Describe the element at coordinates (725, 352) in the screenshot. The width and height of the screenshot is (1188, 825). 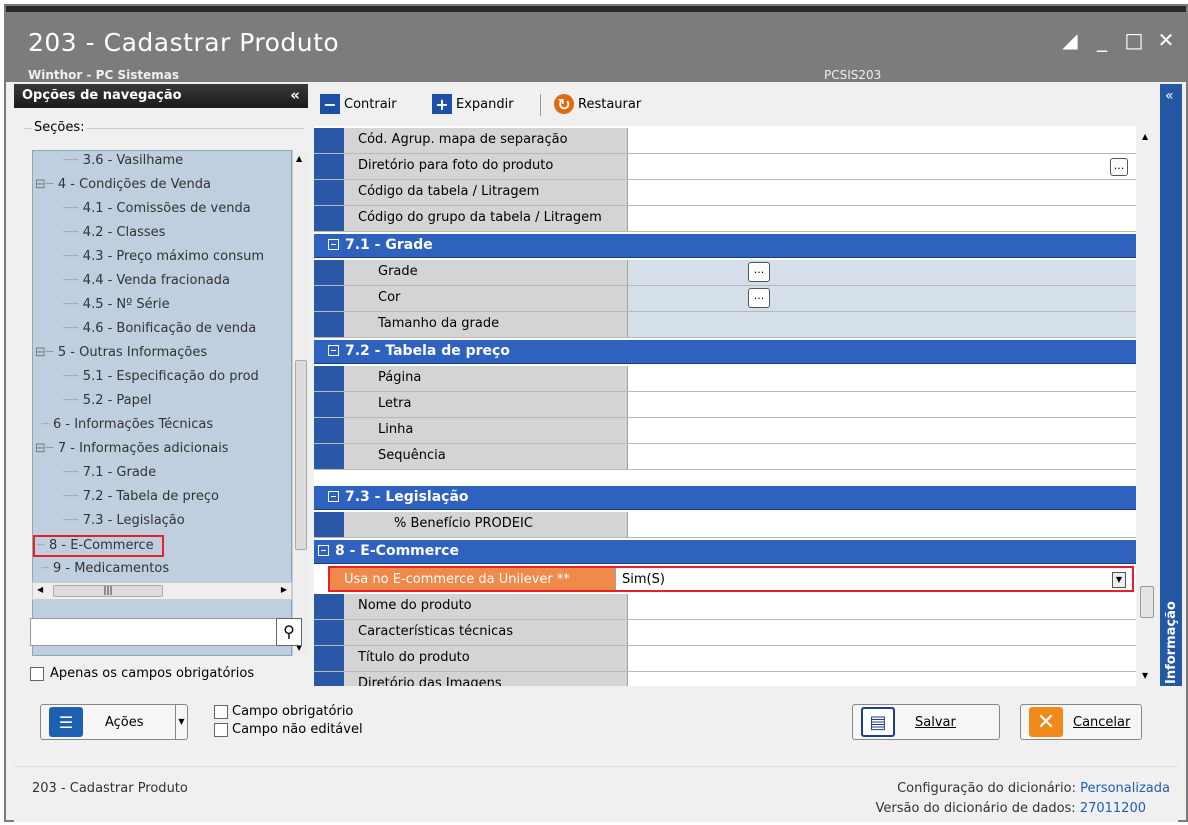
I see `group-header-preco: 7.2 - Tabela de preço` at that location.